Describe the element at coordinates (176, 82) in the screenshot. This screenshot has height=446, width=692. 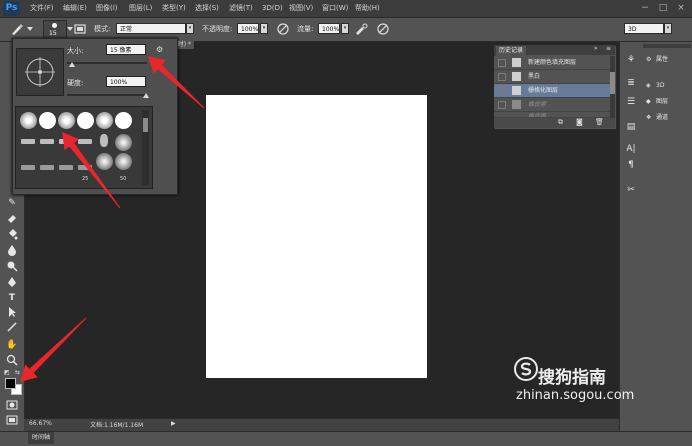
I see `arrow-to-size-field` at that location.